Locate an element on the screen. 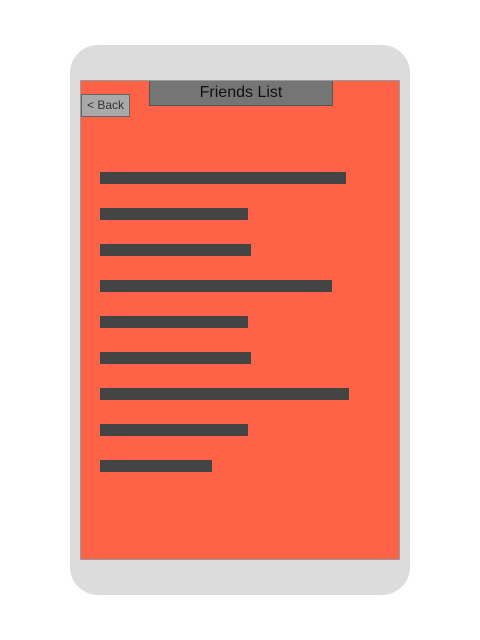 This screenshot has width=480, height=640. back-button: < Back is located at coordinates (105, 105).